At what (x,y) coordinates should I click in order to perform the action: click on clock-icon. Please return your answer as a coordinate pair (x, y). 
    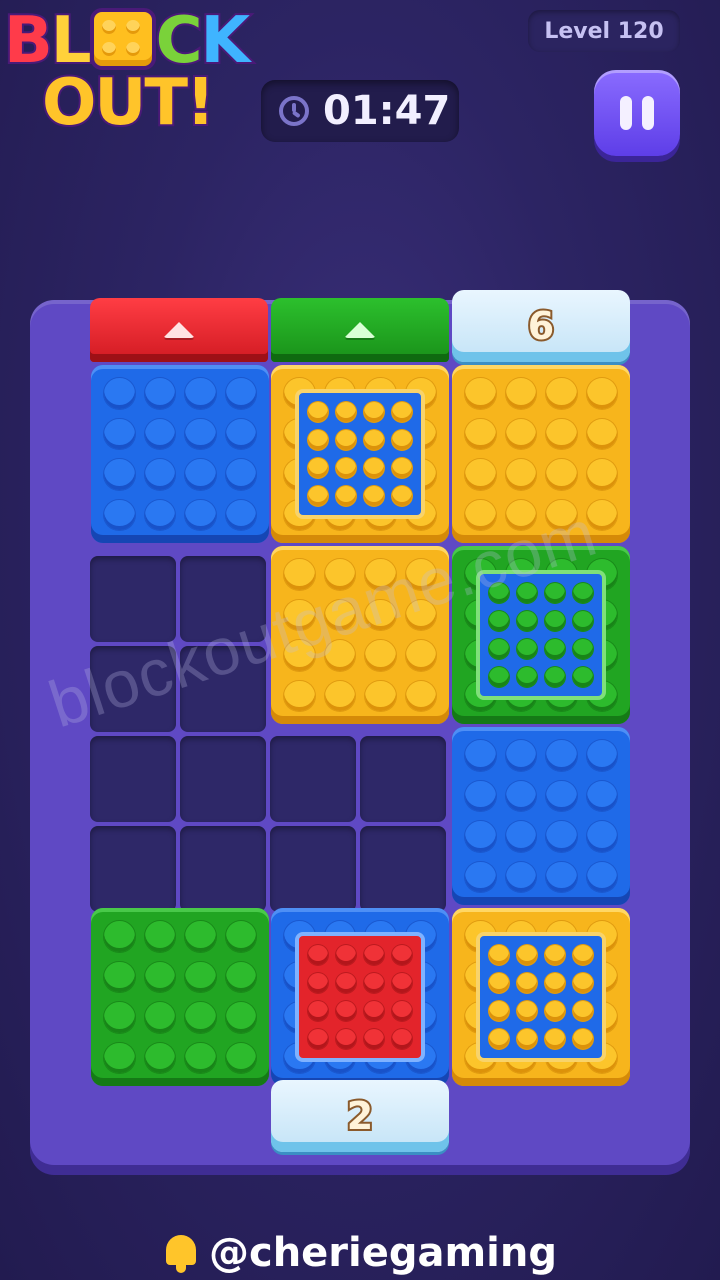
    Looking at the image, I should click on (294, 111).